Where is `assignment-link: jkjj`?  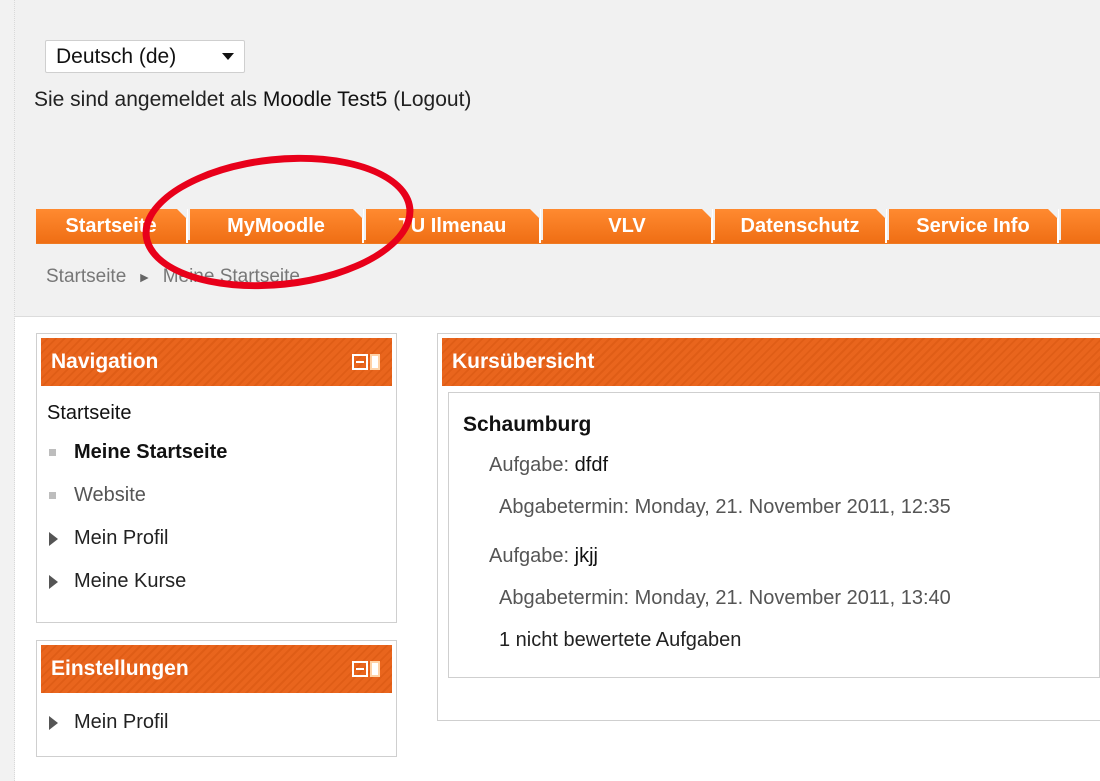
assignment-link: jkjj is located at coordinates (586, 556).